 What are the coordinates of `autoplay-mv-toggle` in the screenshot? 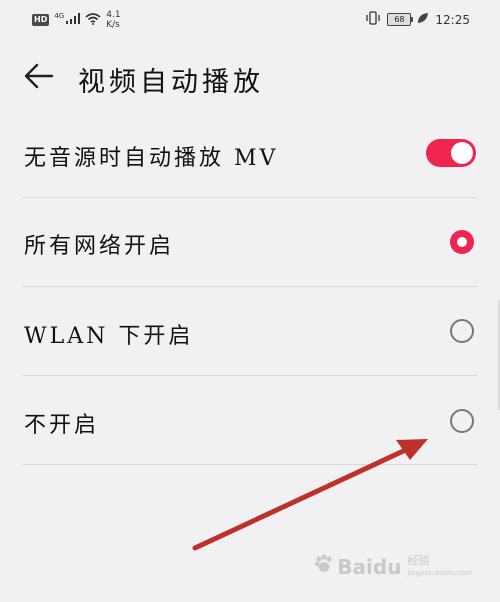 It's located at (451, 153).